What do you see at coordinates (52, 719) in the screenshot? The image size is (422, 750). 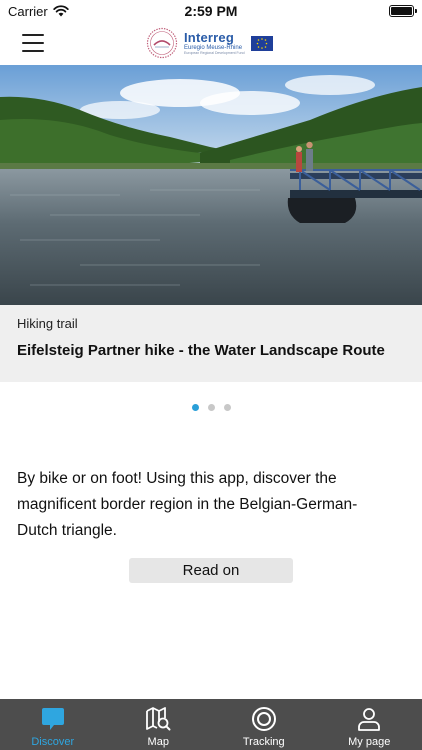 I see `speech-bubble-icon` at bounding box center [52, 719].